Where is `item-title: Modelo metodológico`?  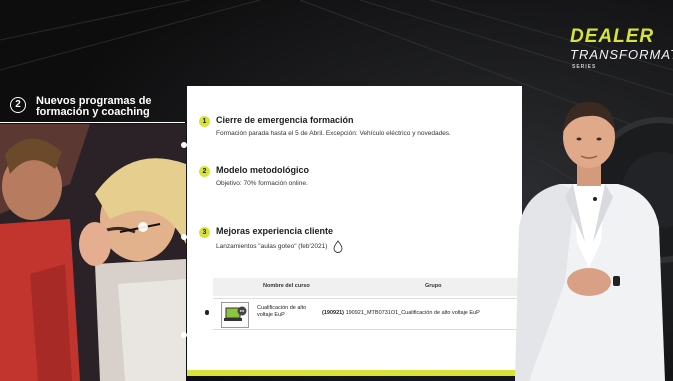 item-title: Modelo metodológico is located at coordinates (262, 170).